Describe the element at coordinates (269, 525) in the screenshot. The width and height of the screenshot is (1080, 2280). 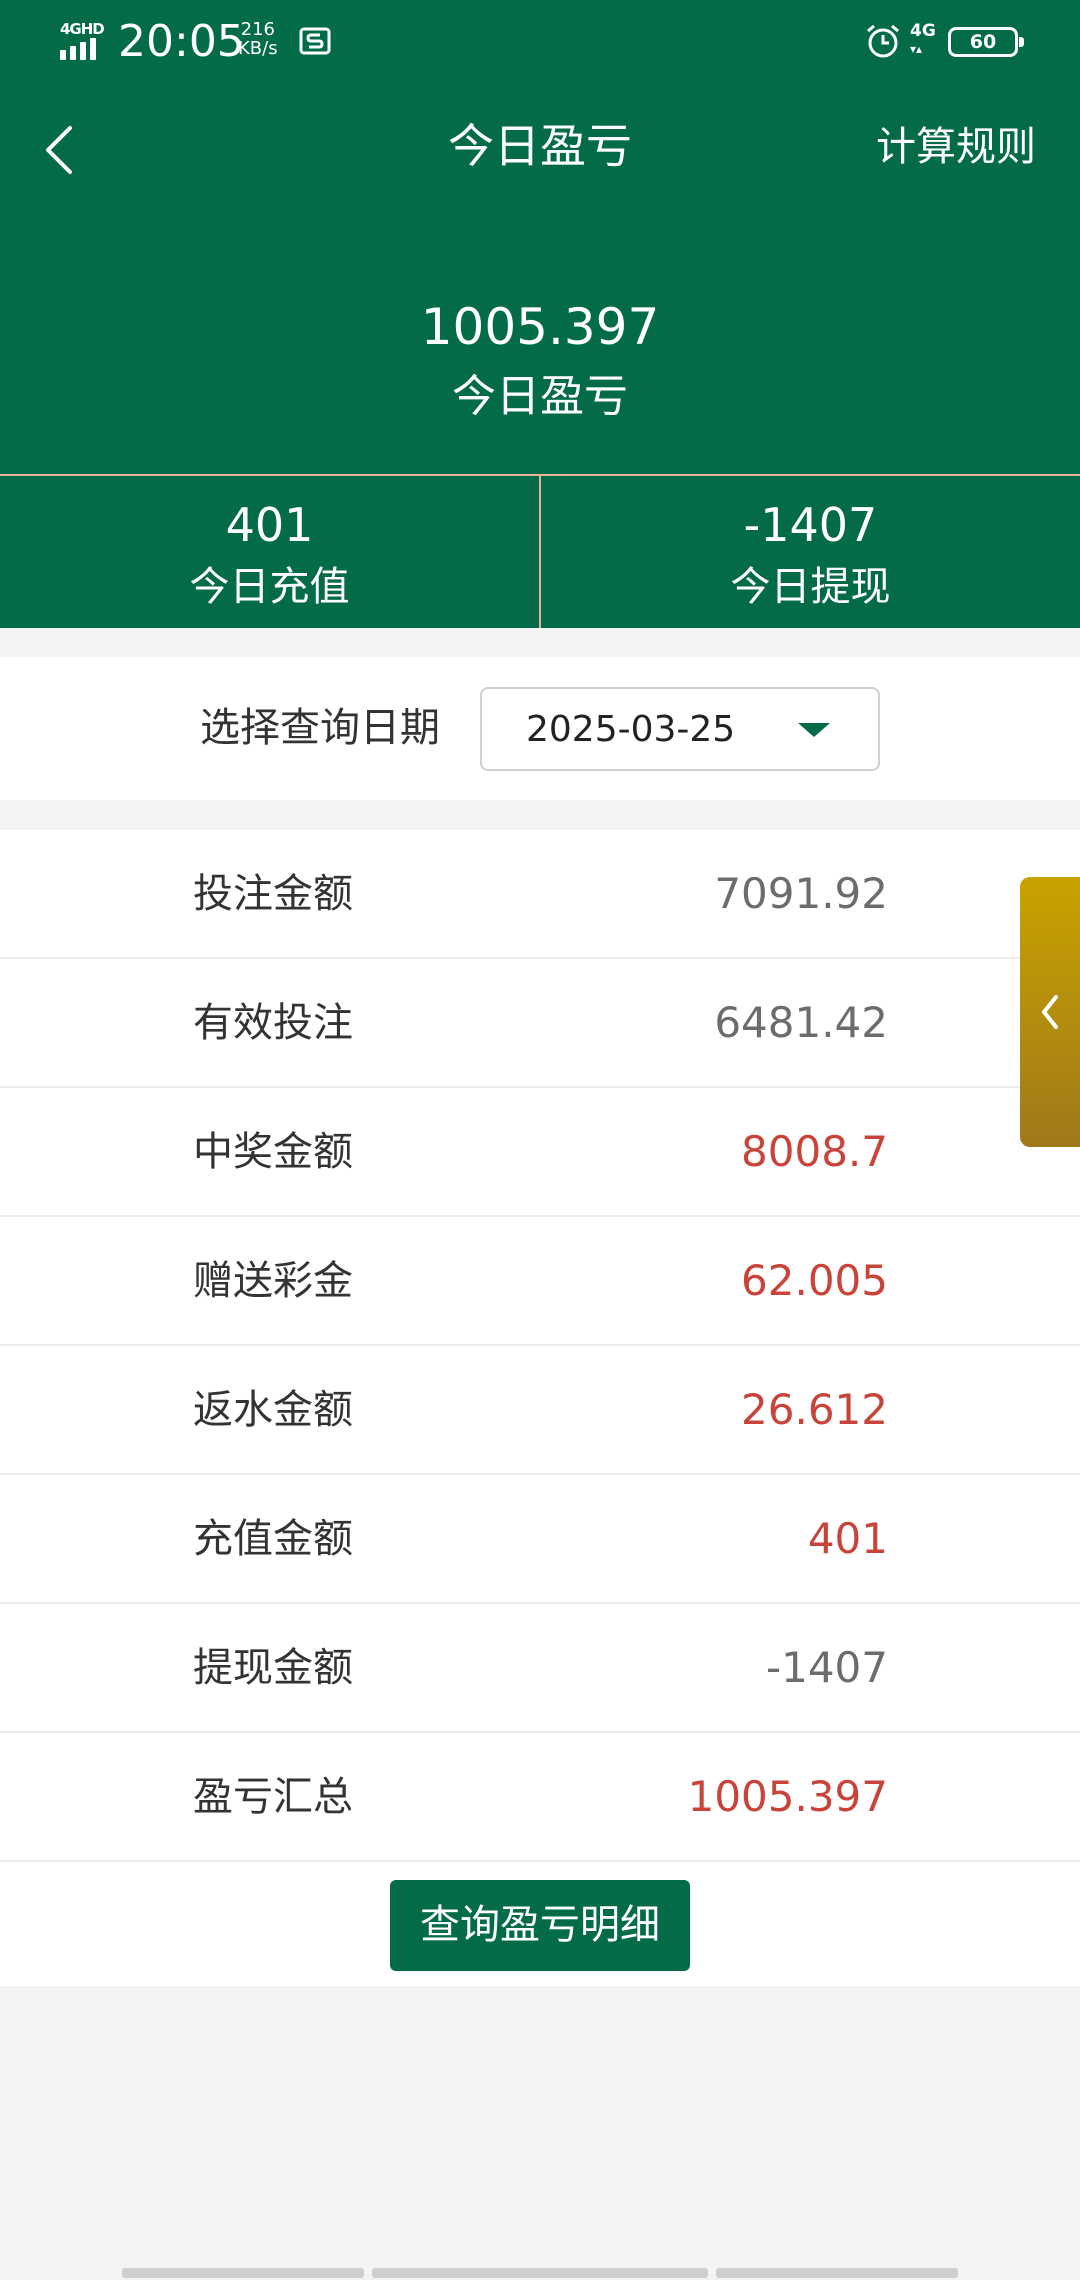
I see `stat-recharge-value: 401` at that location.